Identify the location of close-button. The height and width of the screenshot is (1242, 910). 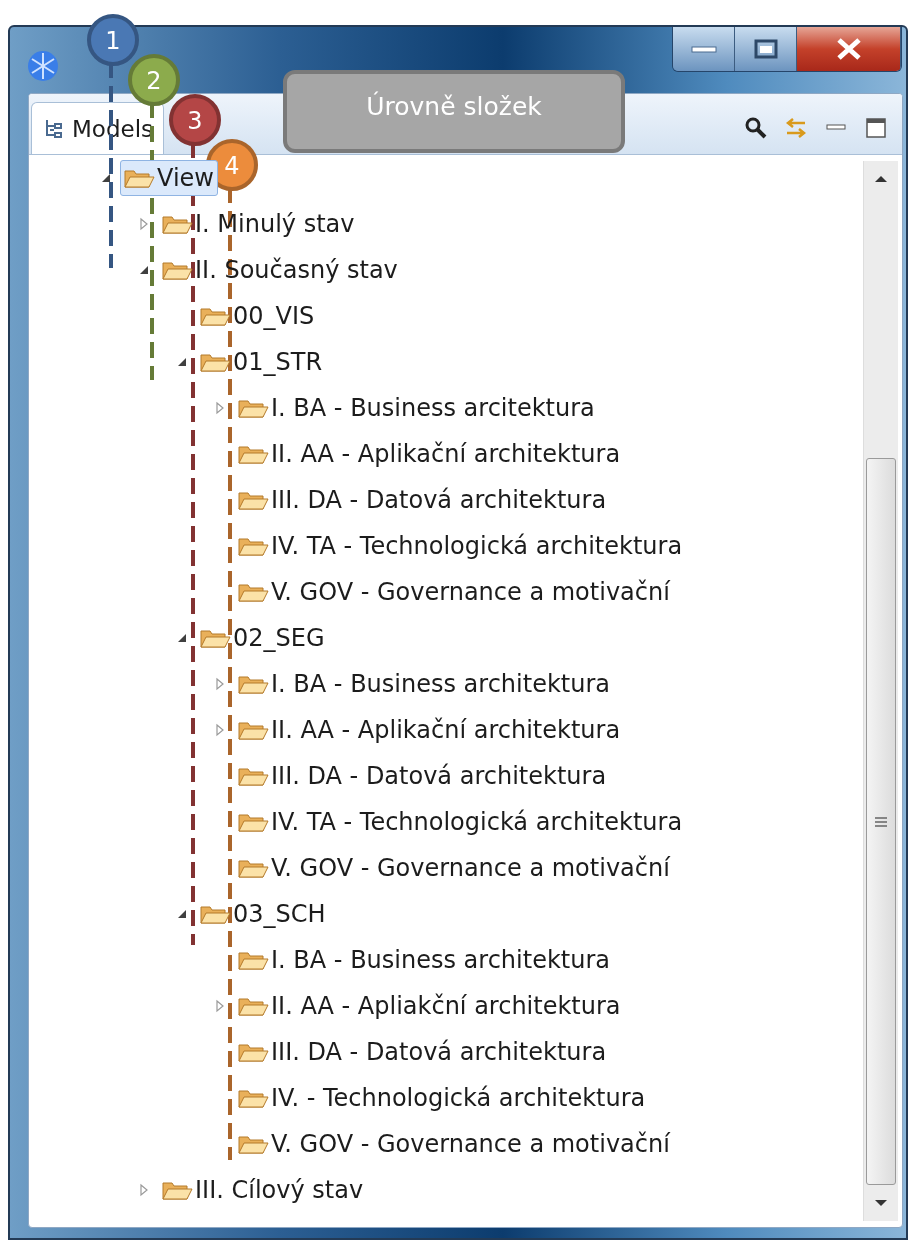
(849, 49).